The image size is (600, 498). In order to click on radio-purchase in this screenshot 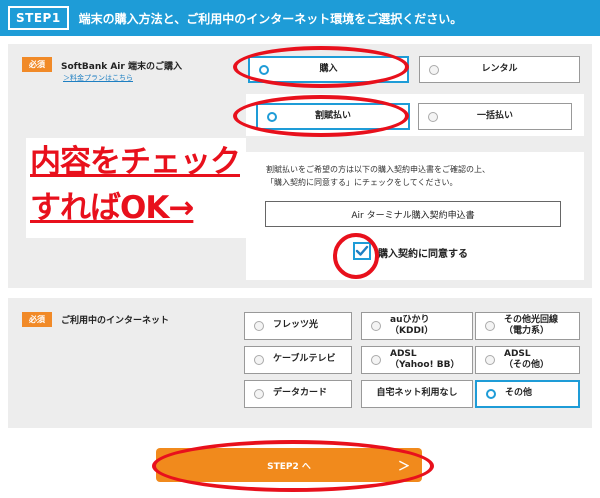, I will do `click(264, 69)`.